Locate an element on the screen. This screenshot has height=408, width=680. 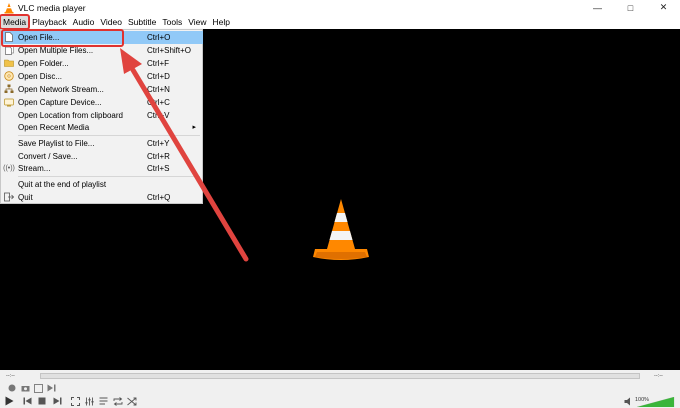
stop-button is located at coordinates (42, 401).